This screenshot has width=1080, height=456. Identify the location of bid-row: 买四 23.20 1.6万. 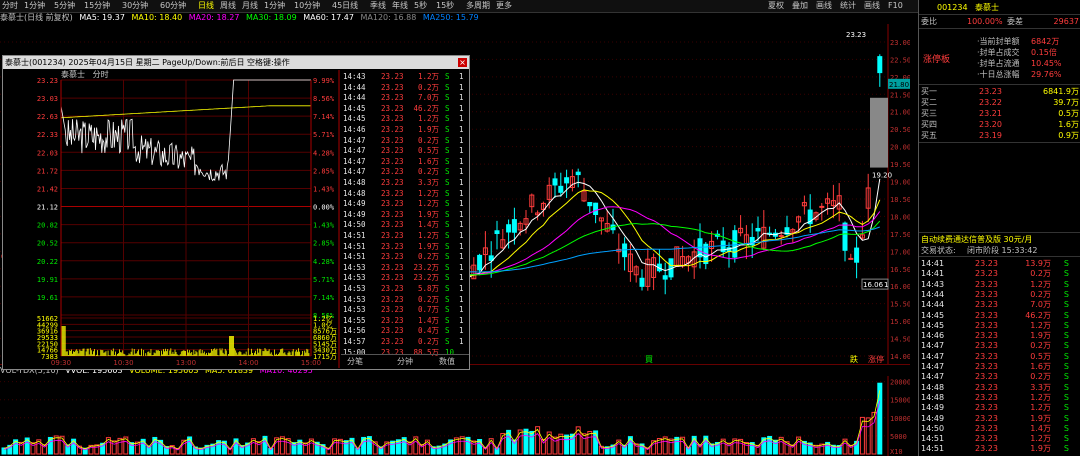
(999, 124).